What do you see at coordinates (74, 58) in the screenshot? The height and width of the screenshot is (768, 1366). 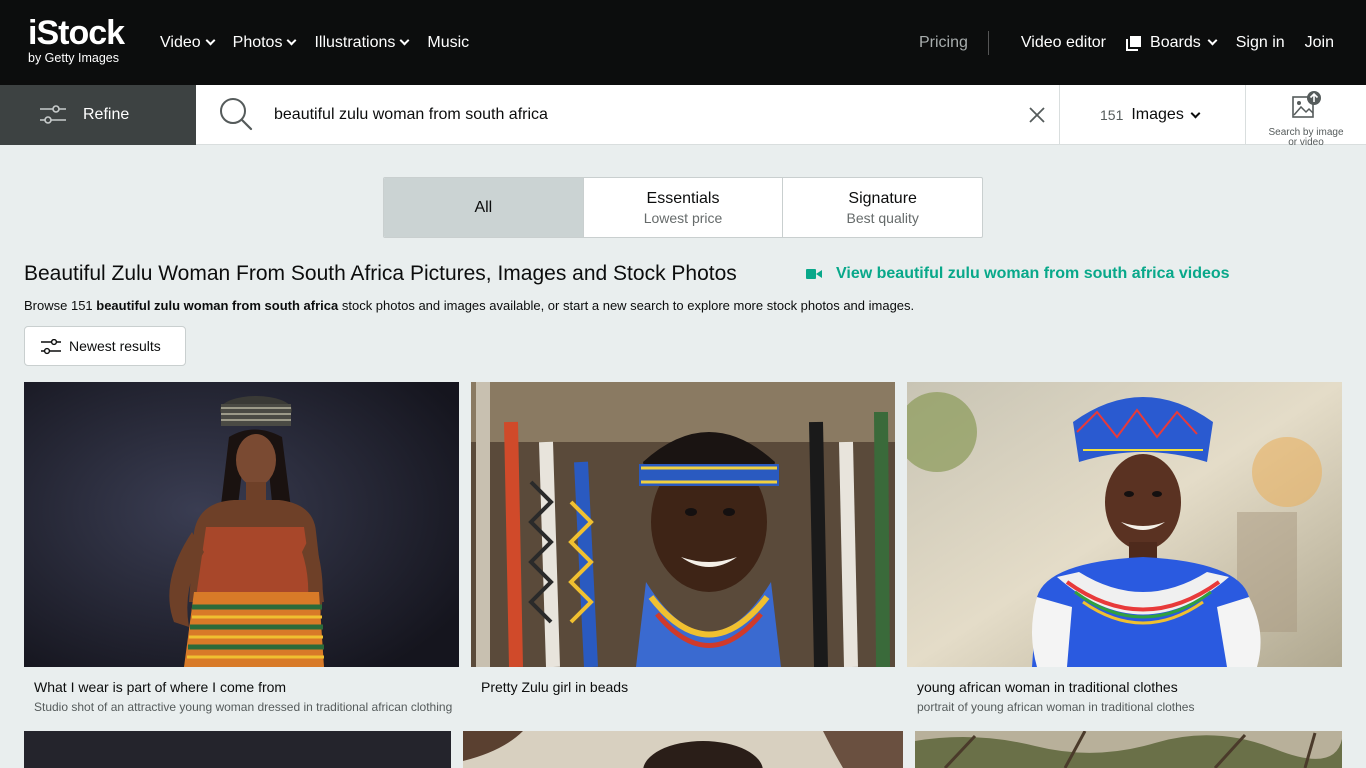 I see `logo-tagline: by Getty Images` at bounding box center [74, 58].